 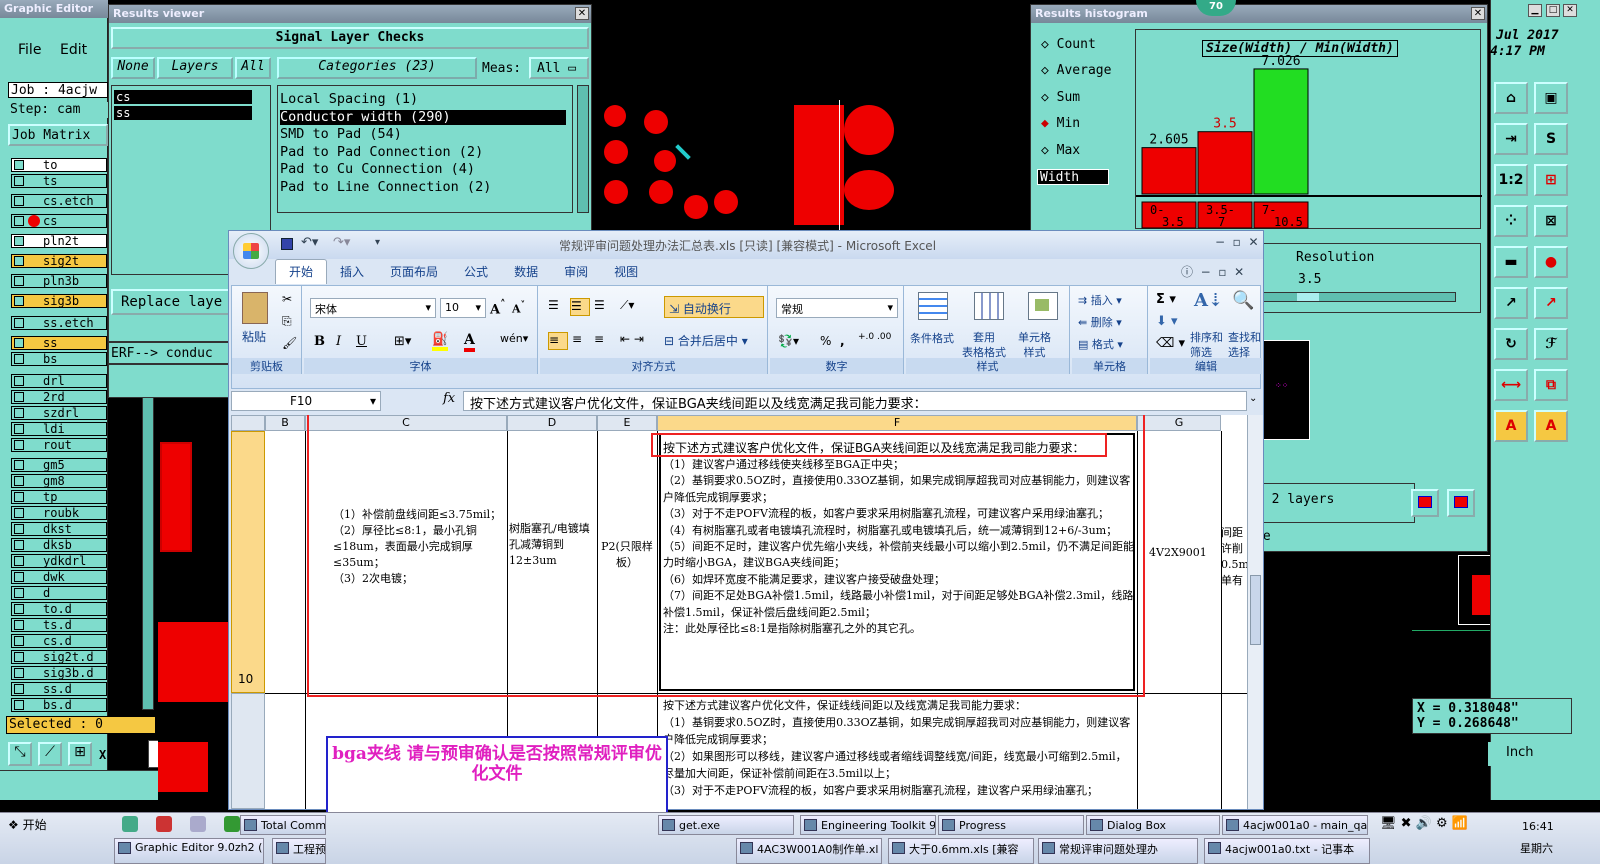 What do you see at coordinates (1100, 322) in the screenshot?
I see `delete-button: ⇚ 删除 ▾` at bounding box center [1100, 322].